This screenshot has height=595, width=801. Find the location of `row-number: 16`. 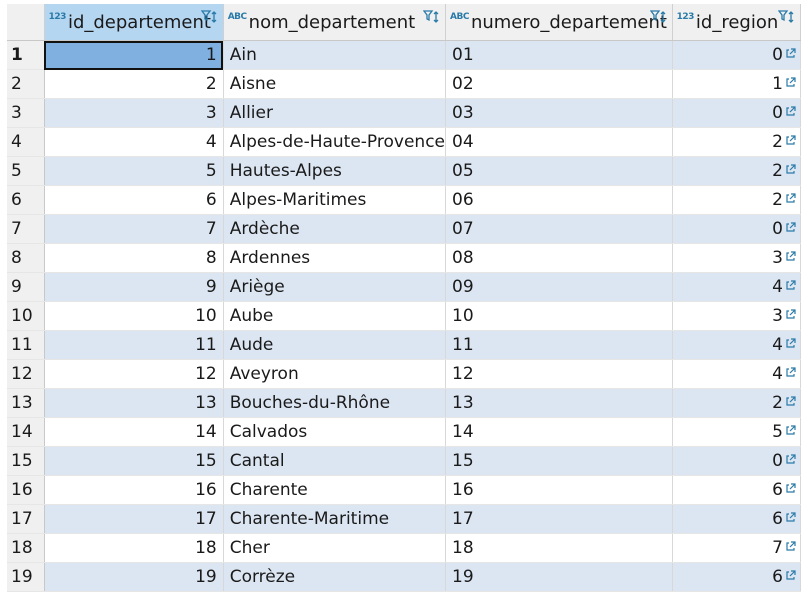

row-number: 16 is located at coordinates (26, 490).